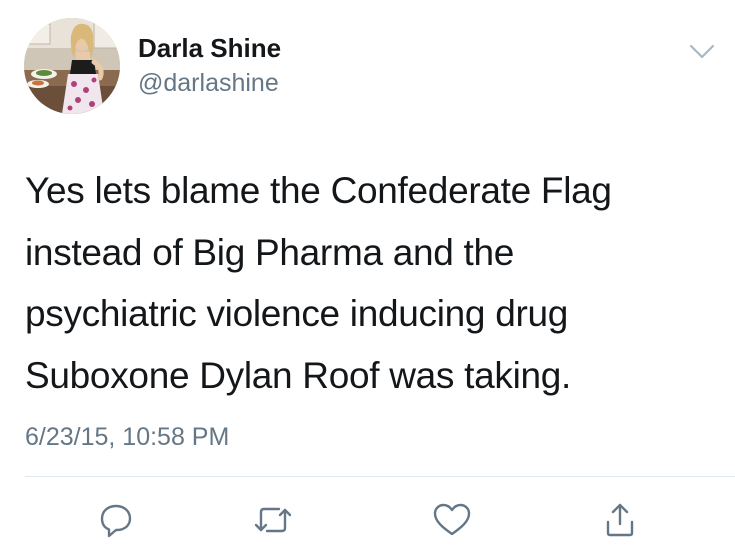 Image resolution: width=735 pixels, height=553 pixels. Describe the element at coordinates (367, 520) in the screenshot. I see `action-bar` at that location.